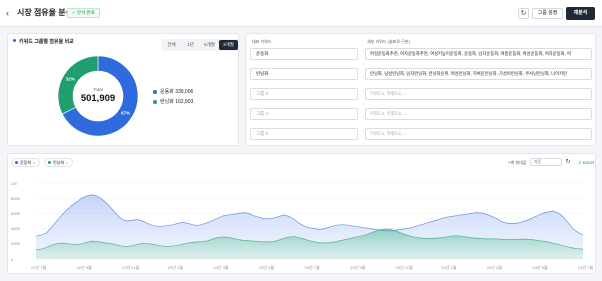 This screenshot has height=281, width=602. I want to click on legend-label: 런닝화 162,903, so click(176, 102).